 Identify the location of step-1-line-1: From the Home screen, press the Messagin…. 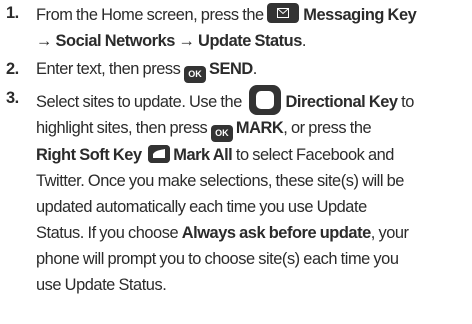
(254, 15).